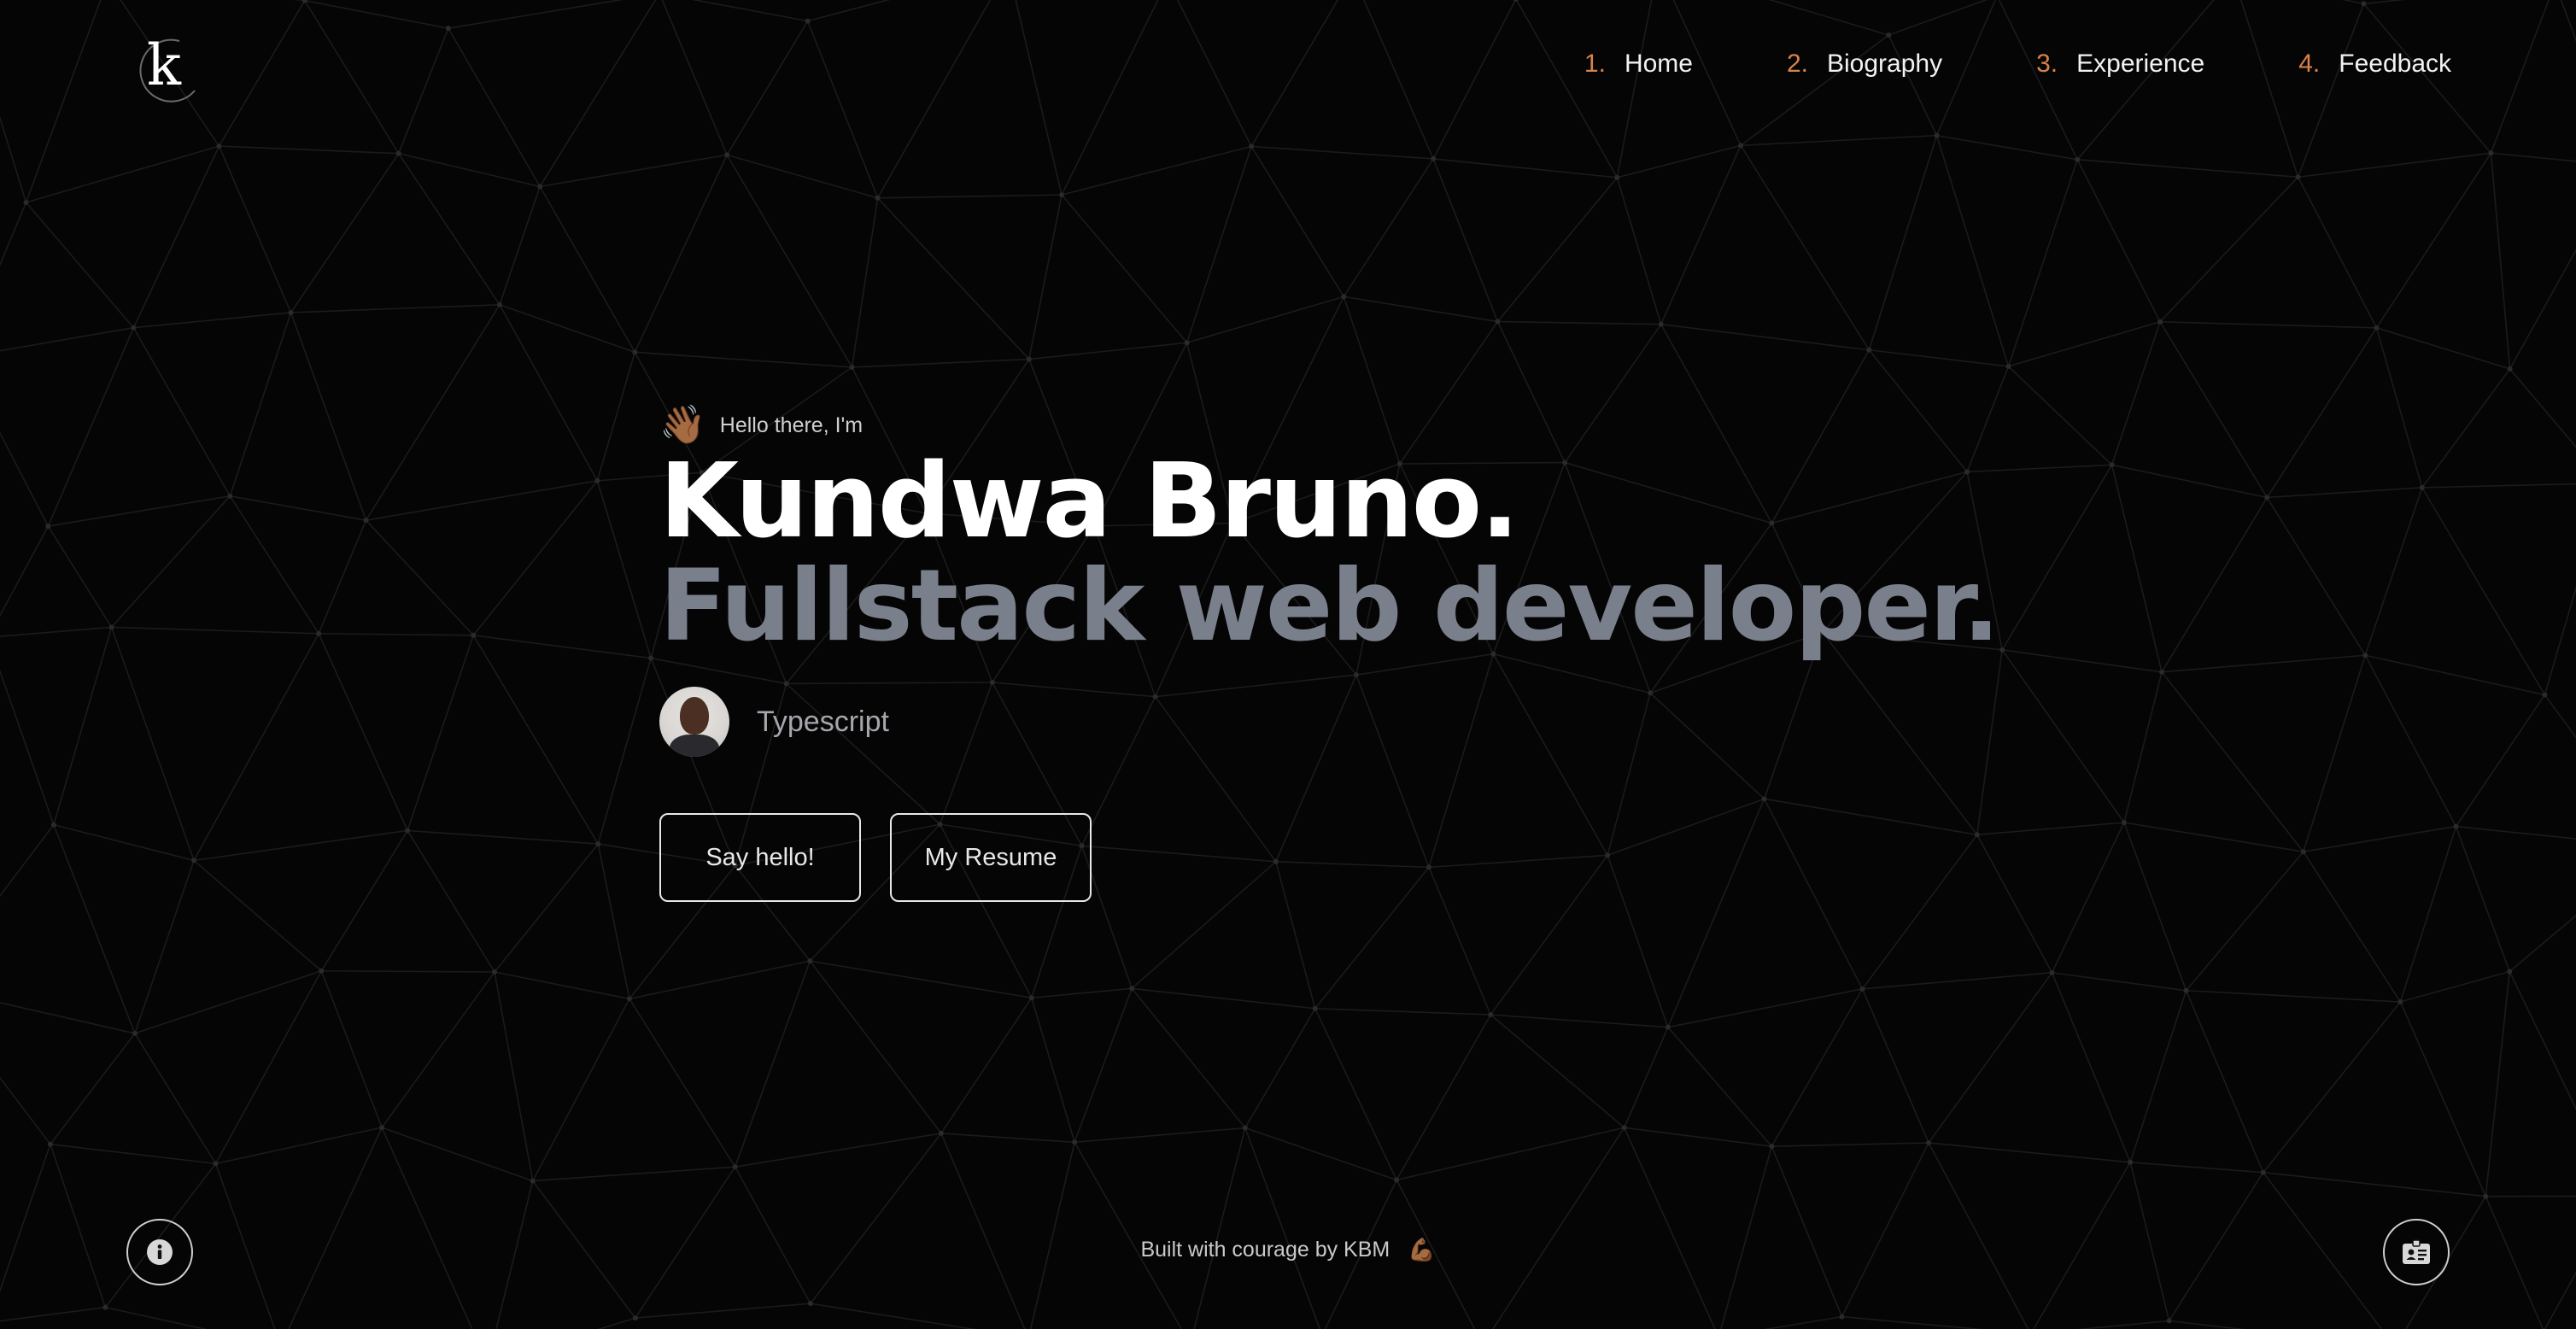  What do you see at coordinates (1329, 425) in the screenshot?
I see `greeting: 👋🏾 Hello there, I'm` at bounding box center [1329, 425].